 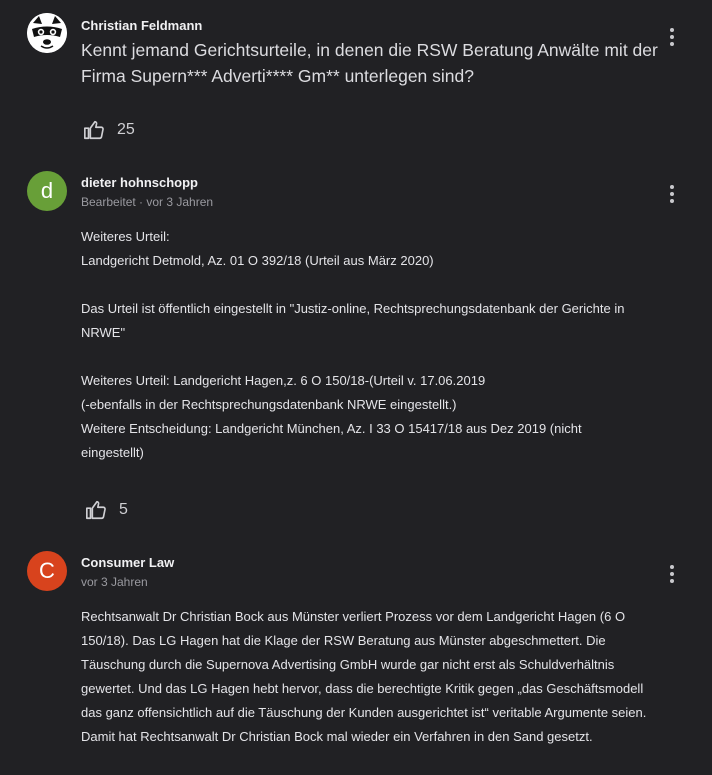 What do you see at coordinates (123, 509) in the screenshot?
I see `like-count: 5` at bounding box center [123, 509].